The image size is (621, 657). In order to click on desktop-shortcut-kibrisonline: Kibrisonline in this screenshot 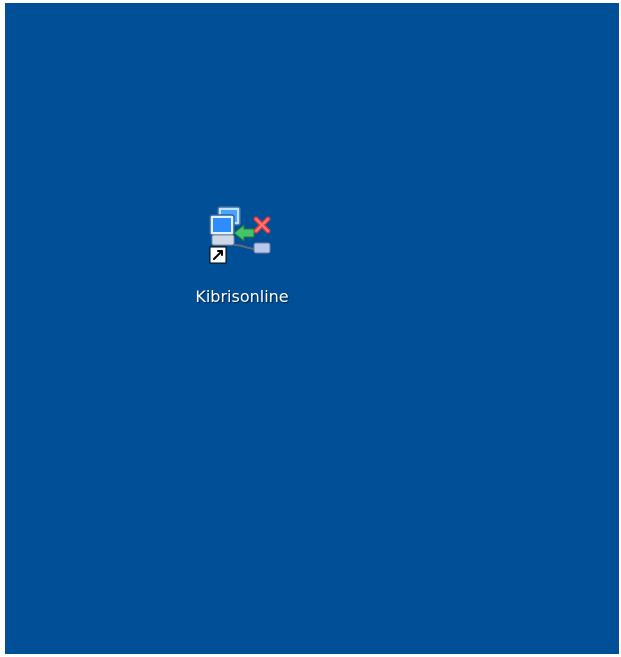, I will do `click(237, 258)`.